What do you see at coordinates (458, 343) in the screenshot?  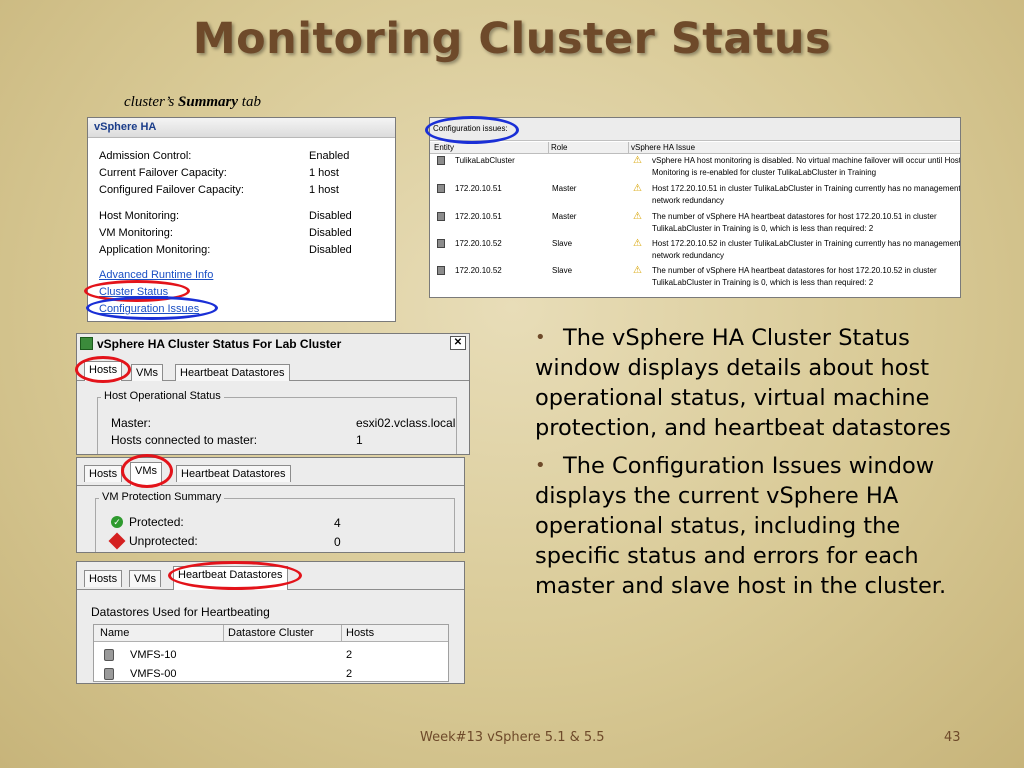 I see `close-icon: ✕` at bounding box center [458, 343].